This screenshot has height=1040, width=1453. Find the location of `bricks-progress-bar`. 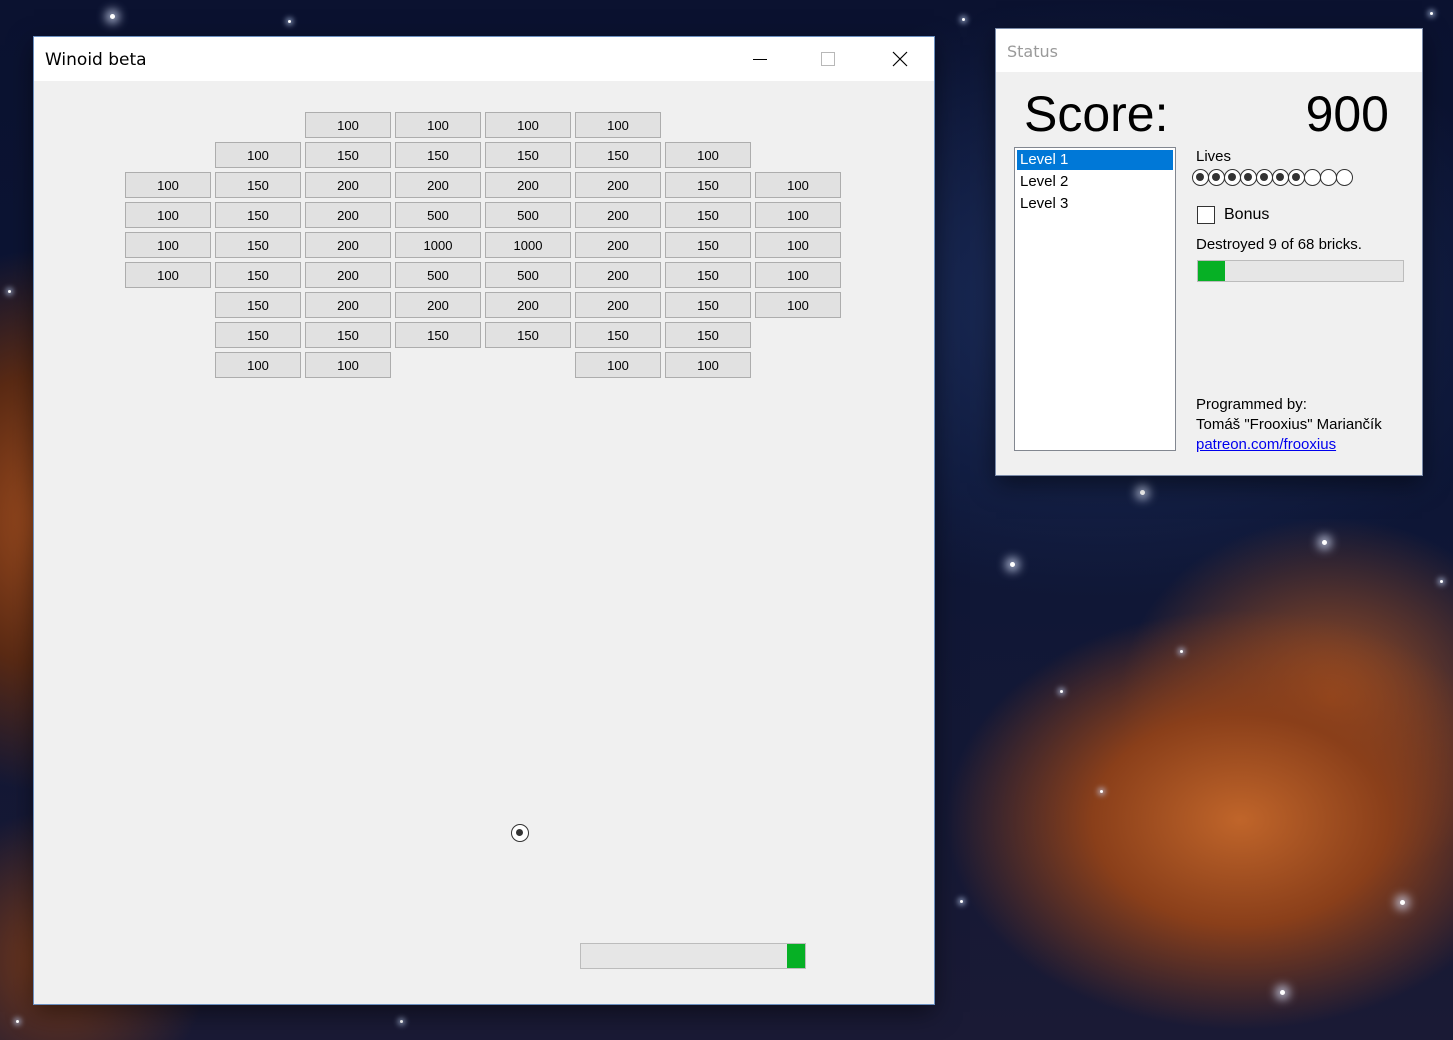

bricks-progress-bar is located at coordinates (1300, 271).